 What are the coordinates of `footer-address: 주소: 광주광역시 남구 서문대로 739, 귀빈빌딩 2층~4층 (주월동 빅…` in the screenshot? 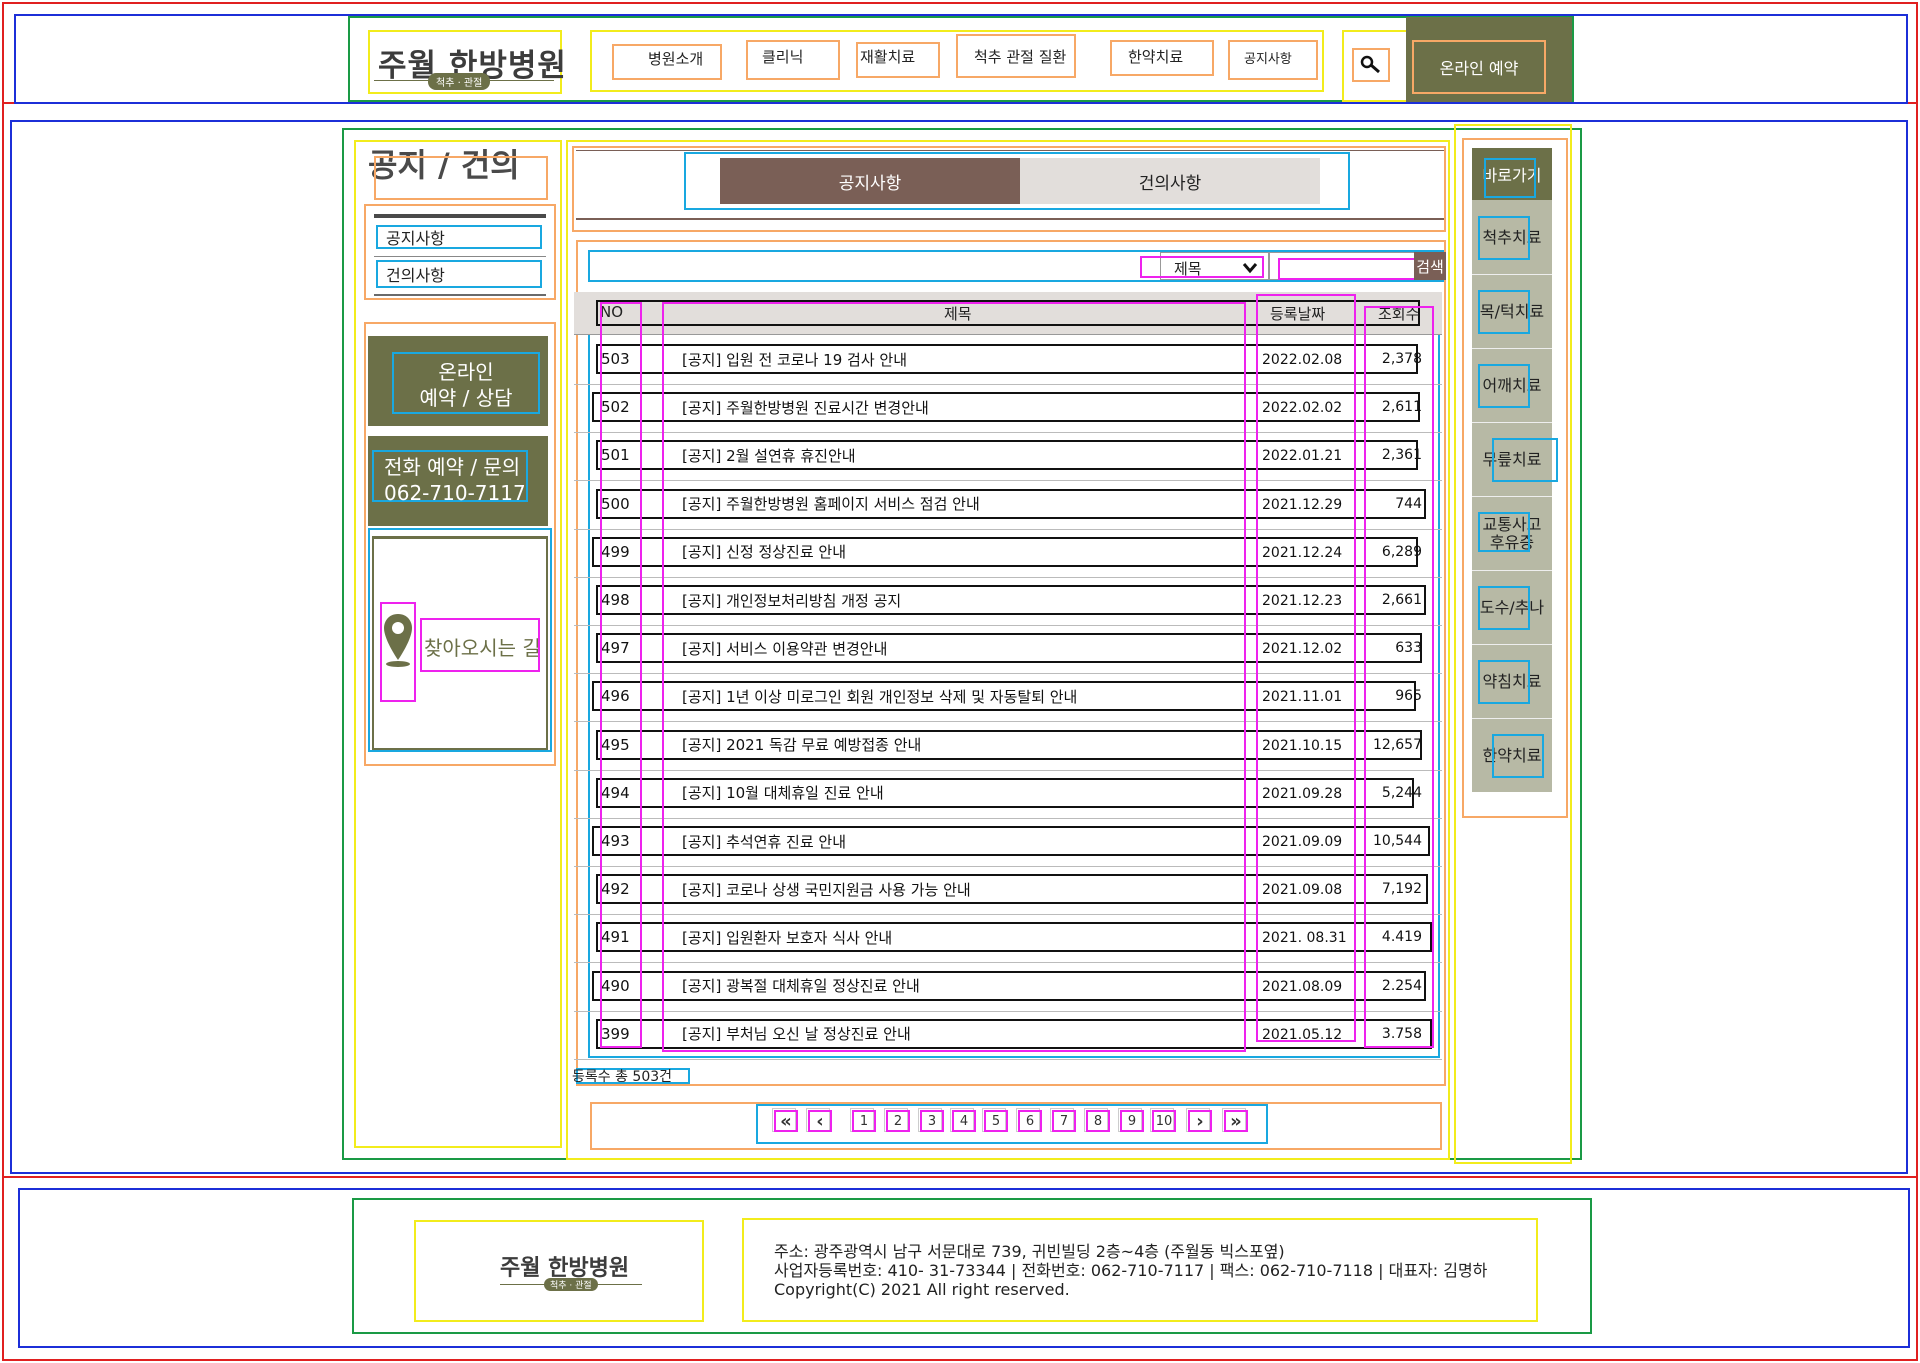 It's located at (1029, 1251).